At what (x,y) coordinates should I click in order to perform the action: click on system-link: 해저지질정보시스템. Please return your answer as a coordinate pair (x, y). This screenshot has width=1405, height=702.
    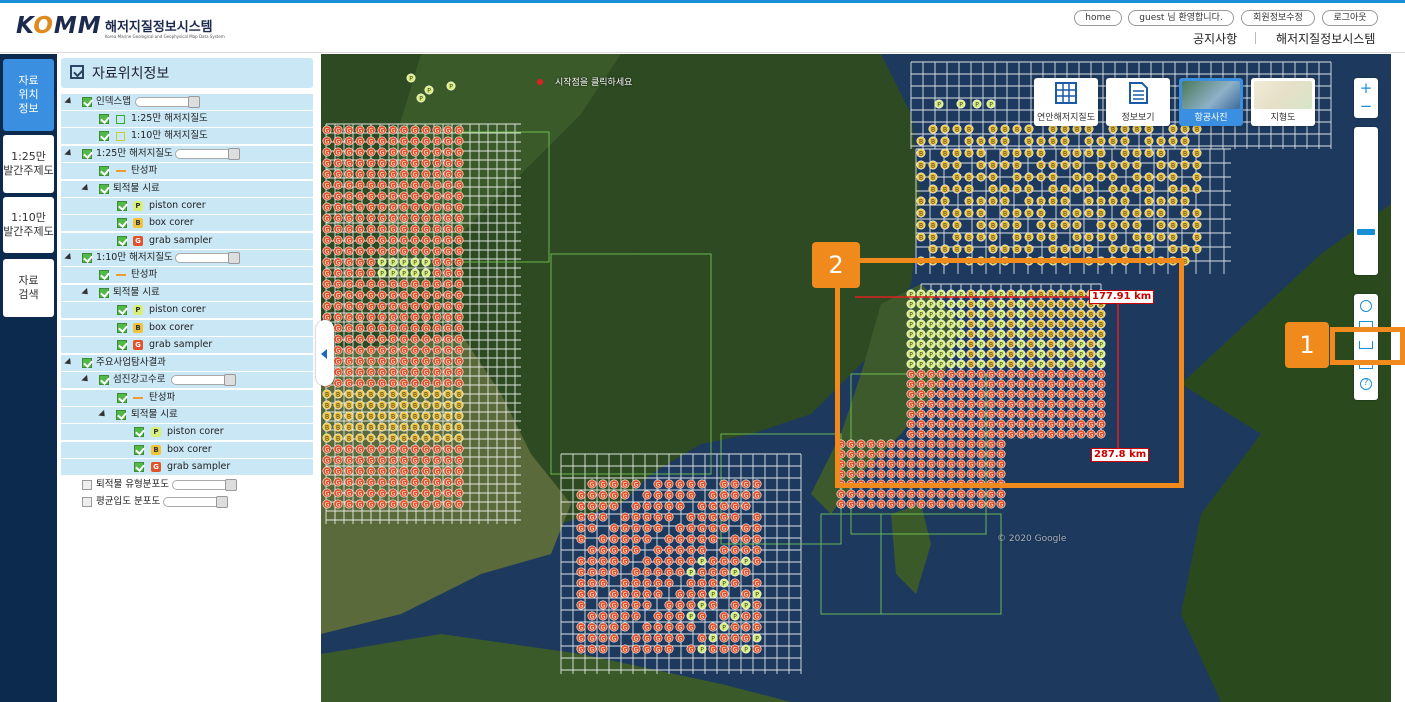
    Looking at the image, I should click on (1325, 38).